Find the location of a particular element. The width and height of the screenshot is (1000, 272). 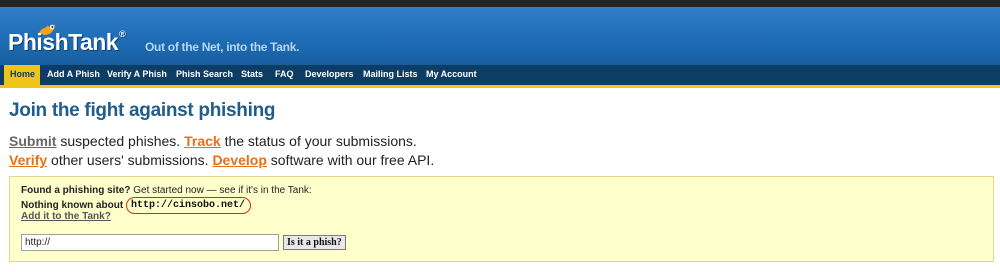

nav-mailing-lists: Mailing Lists is located at coordinates (390, 75).